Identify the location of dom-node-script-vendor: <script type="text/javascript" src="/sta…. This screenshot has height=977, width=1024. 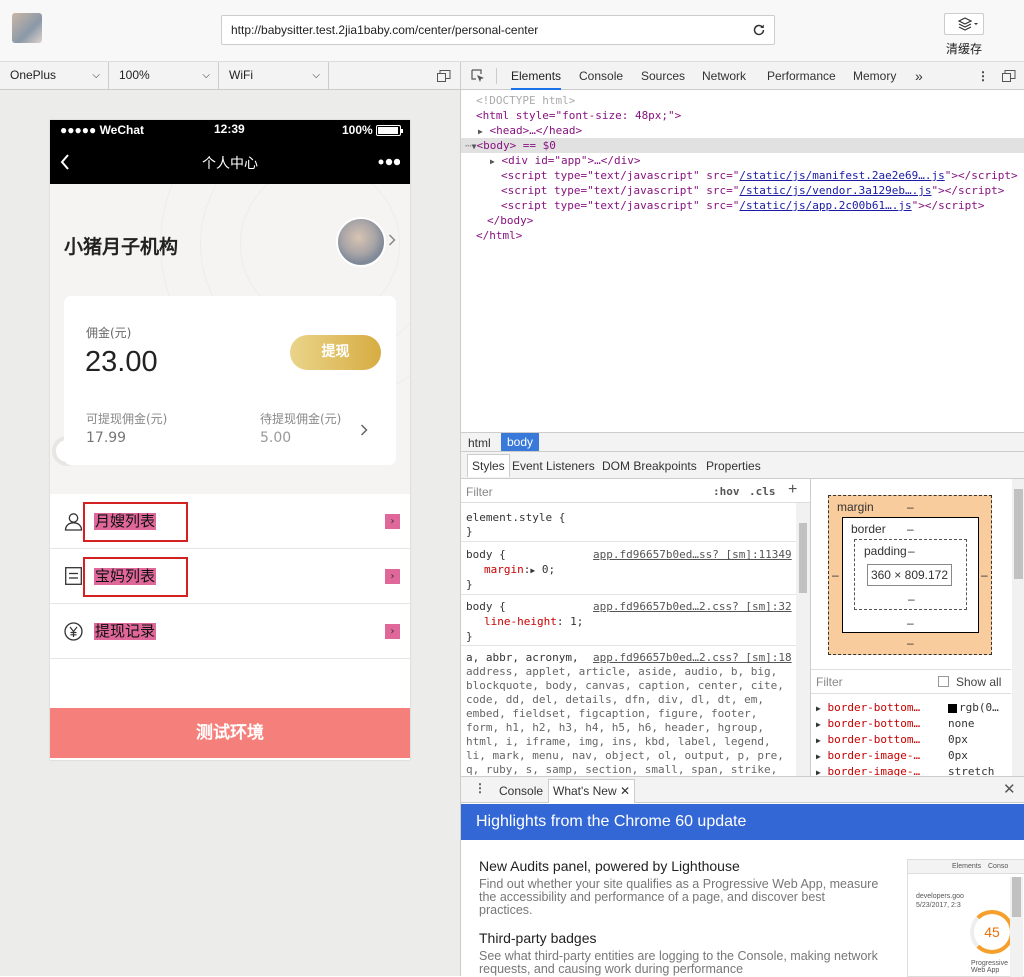
(742, 190).